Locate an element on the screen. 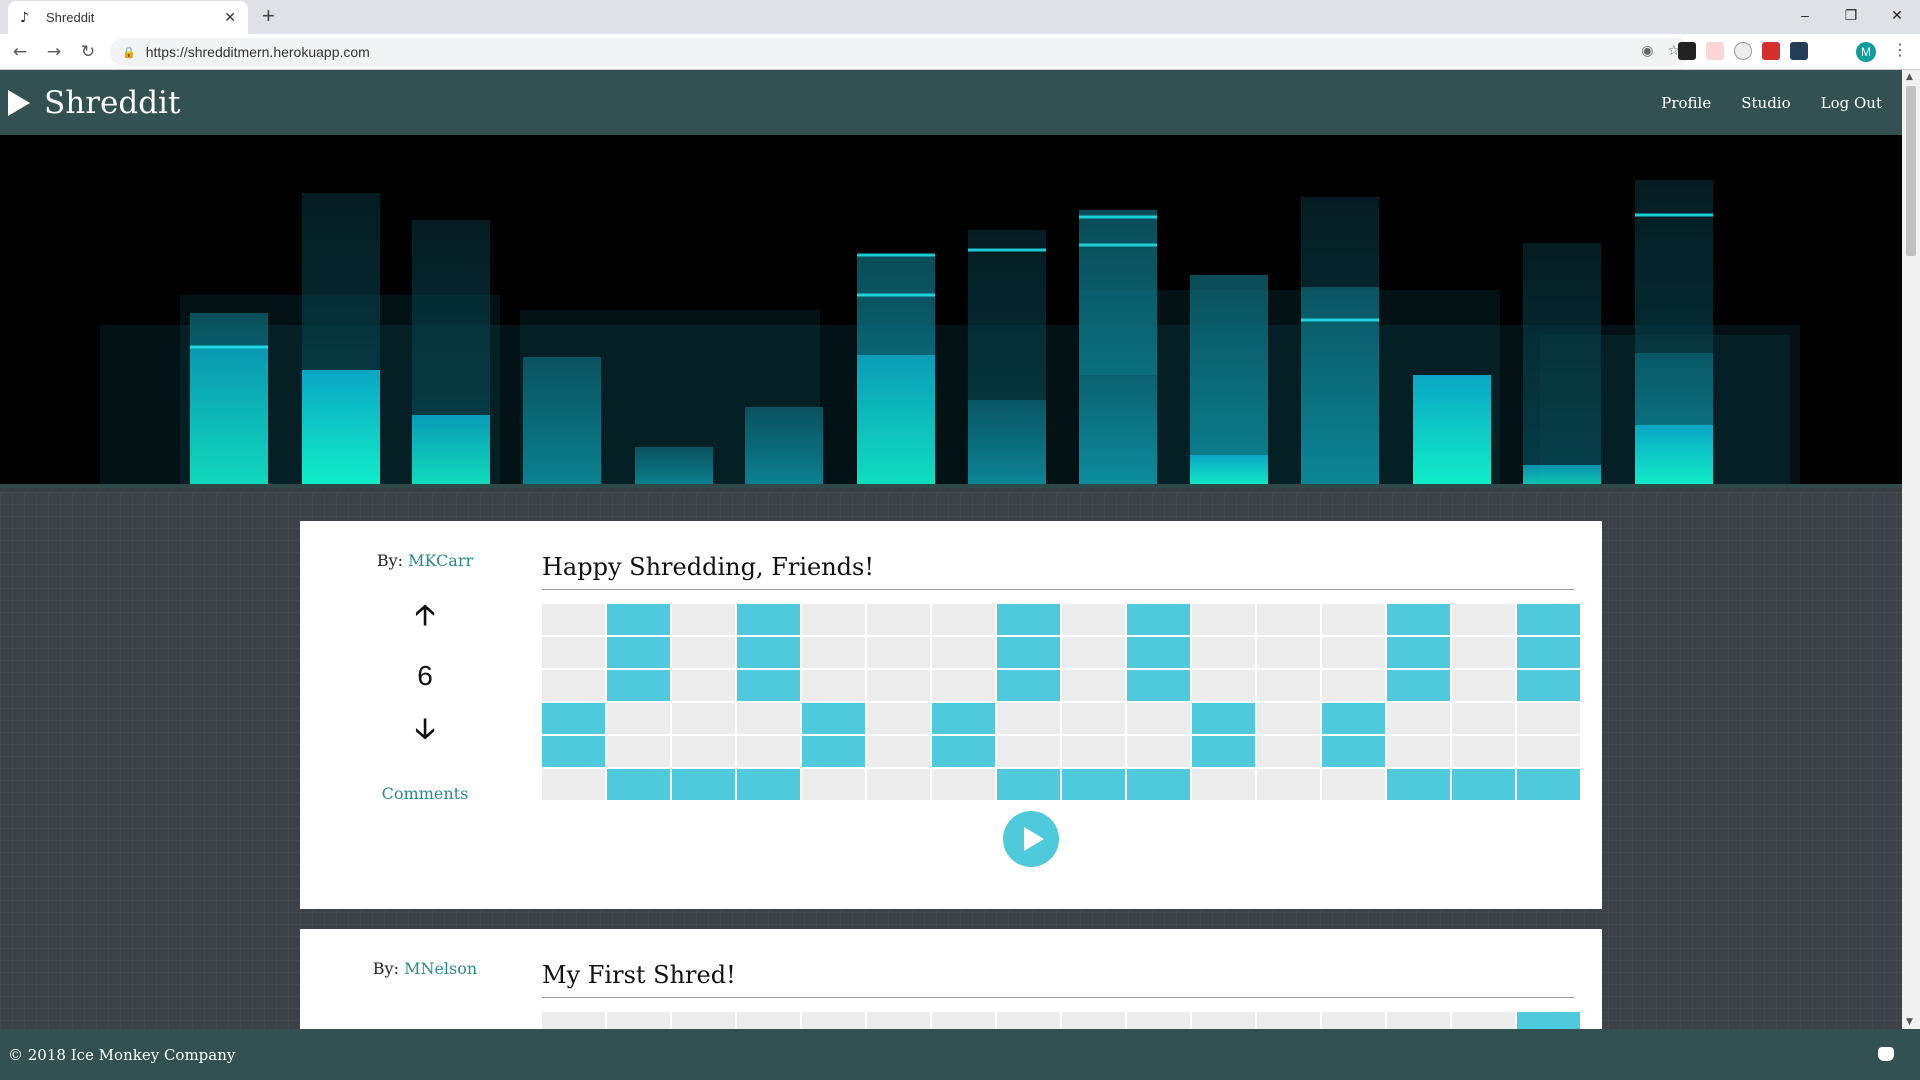 The width and height of the screenshot is (1920, 1080). scroll-down-icon: ▼ is located at coordinates (1909, 1022).